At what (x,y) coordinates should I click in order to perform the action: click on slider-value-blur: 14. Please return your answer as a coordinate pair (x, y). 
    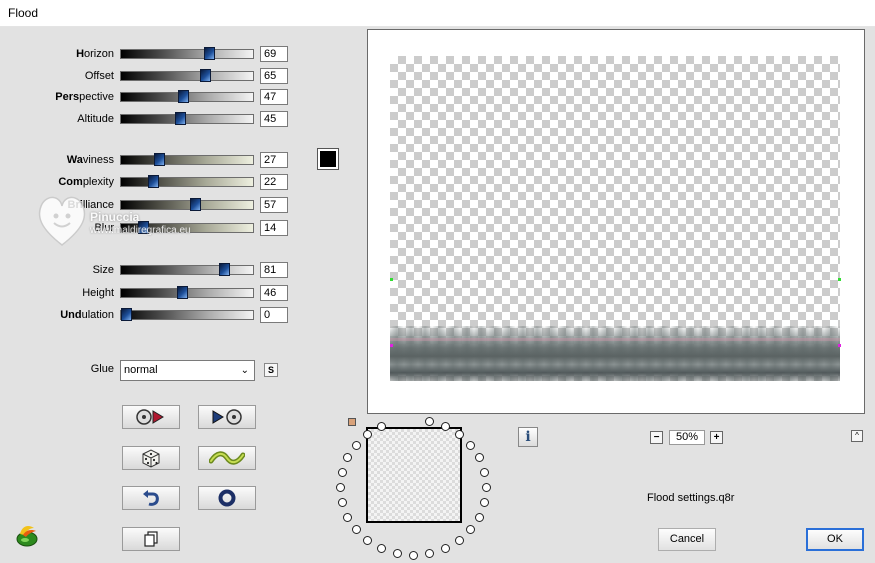
    Looking at the image, I should click on (274, 228).